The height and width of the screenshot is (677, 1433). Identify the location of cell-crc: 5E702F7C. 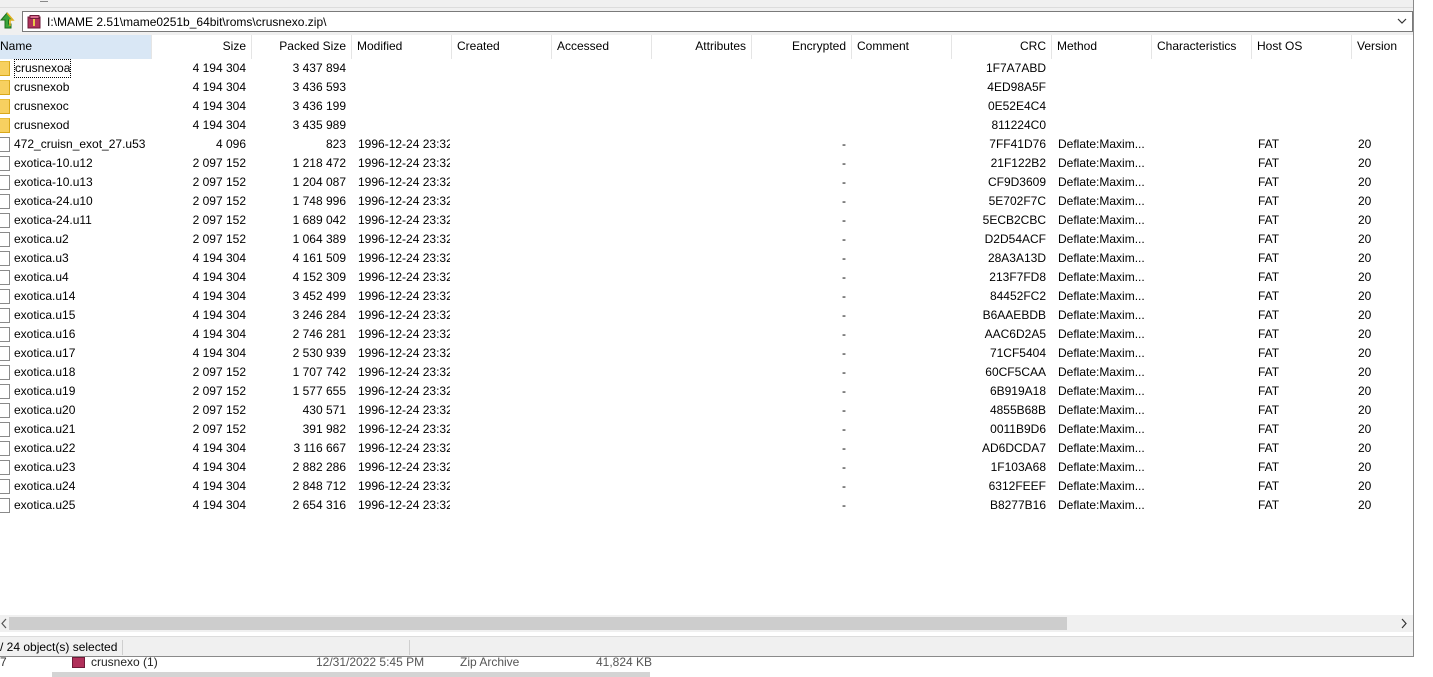
(1017, 201).